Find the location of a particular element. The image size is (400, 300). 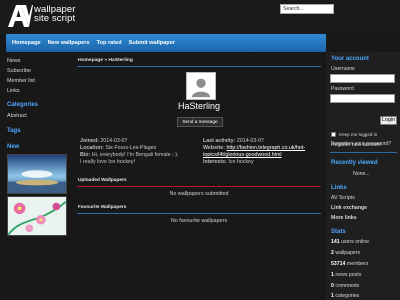

joined-label: Joined: is located at coordinates (89, 141).